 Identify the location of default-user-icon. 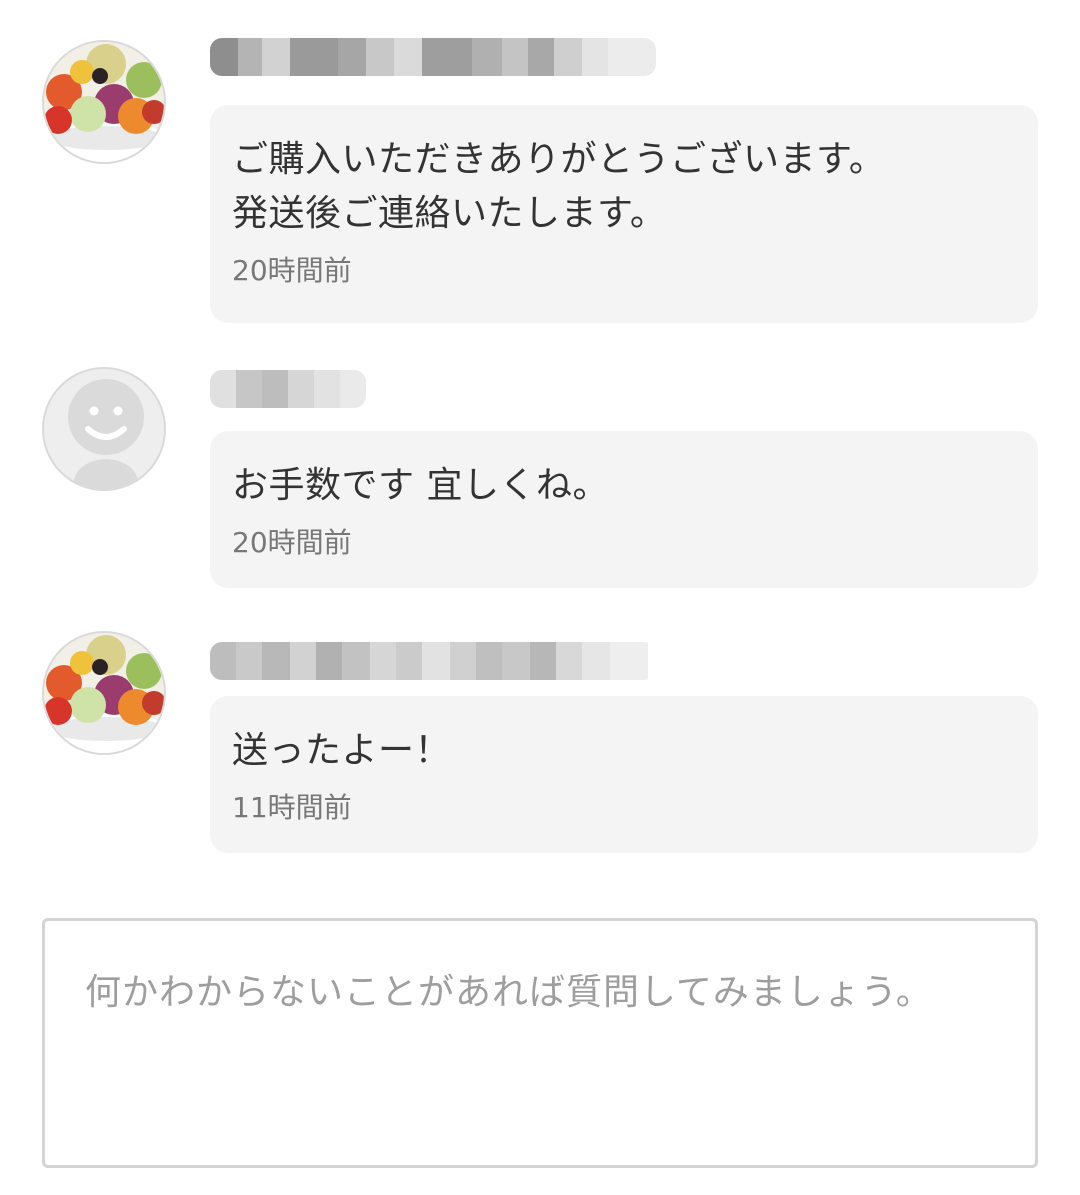
(104, 429).